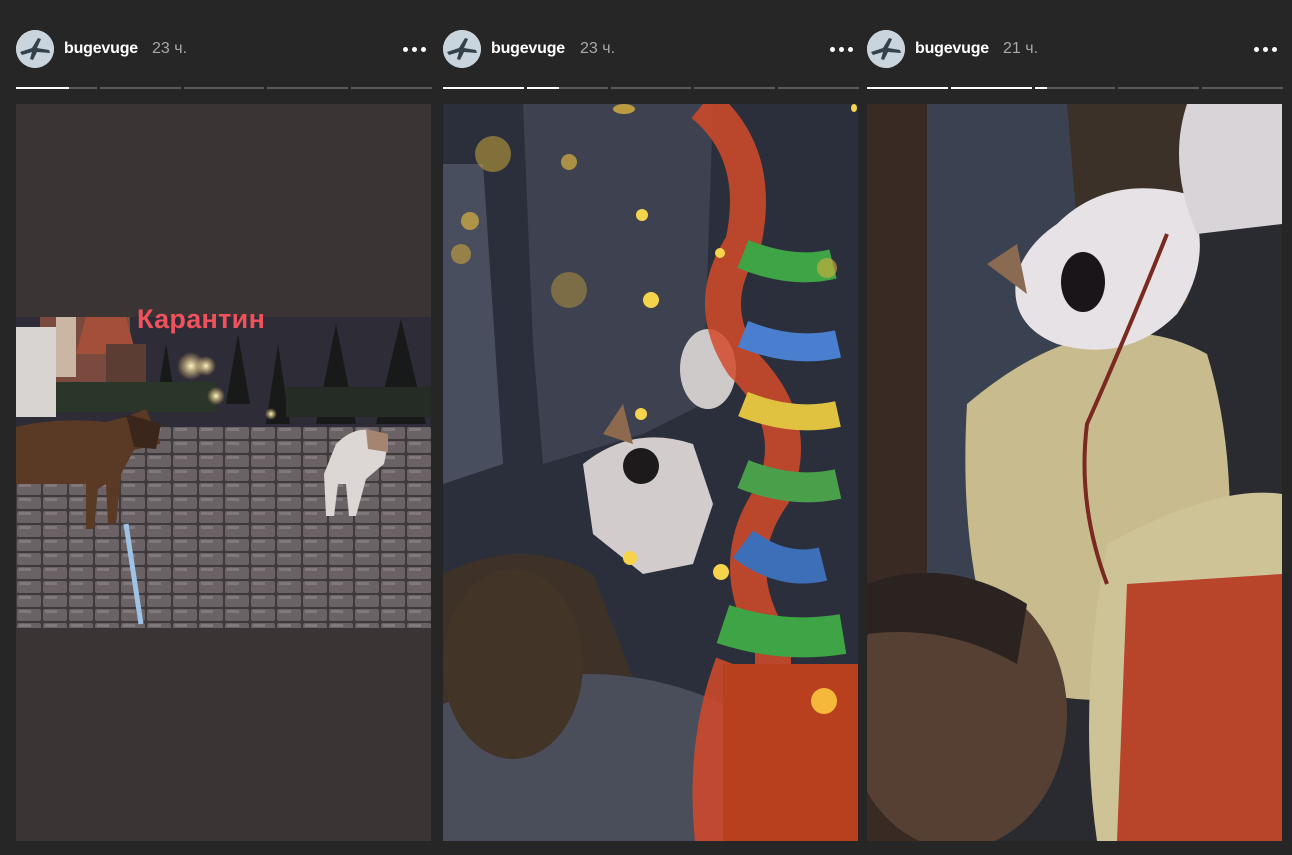 This screenshot has width=1292, height=855. What do you see at coordinates (1021, 48) in the screenshot?
I see `story-timestamp: 21 ч.` at bounding box center [1021, 48].